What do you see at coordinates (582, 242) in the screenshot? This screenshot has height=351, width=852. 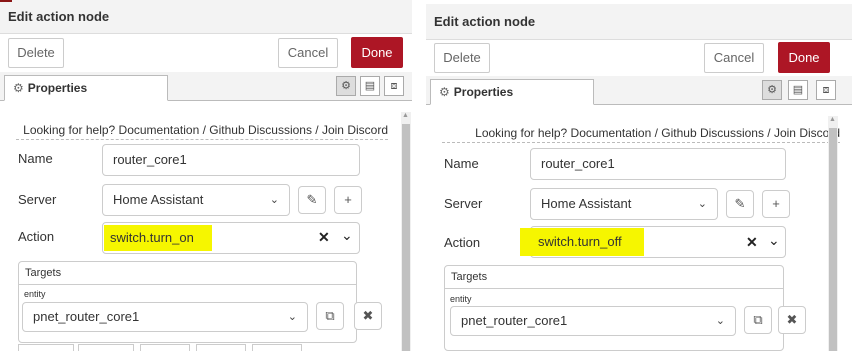 I see `action-value-highlight: switch.turn_off` at bounding box center [582, 242].